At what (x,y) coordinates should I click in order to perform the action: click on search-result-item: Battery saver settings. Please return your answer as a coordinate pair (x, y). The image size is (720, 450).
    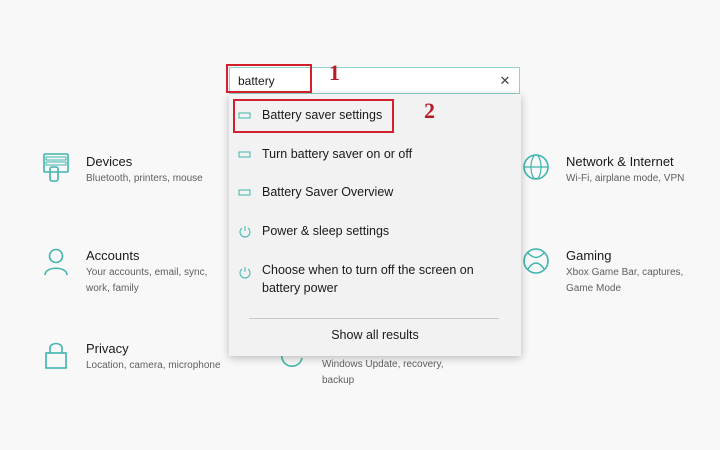
    Looking at the image, I should click on (375, 115).